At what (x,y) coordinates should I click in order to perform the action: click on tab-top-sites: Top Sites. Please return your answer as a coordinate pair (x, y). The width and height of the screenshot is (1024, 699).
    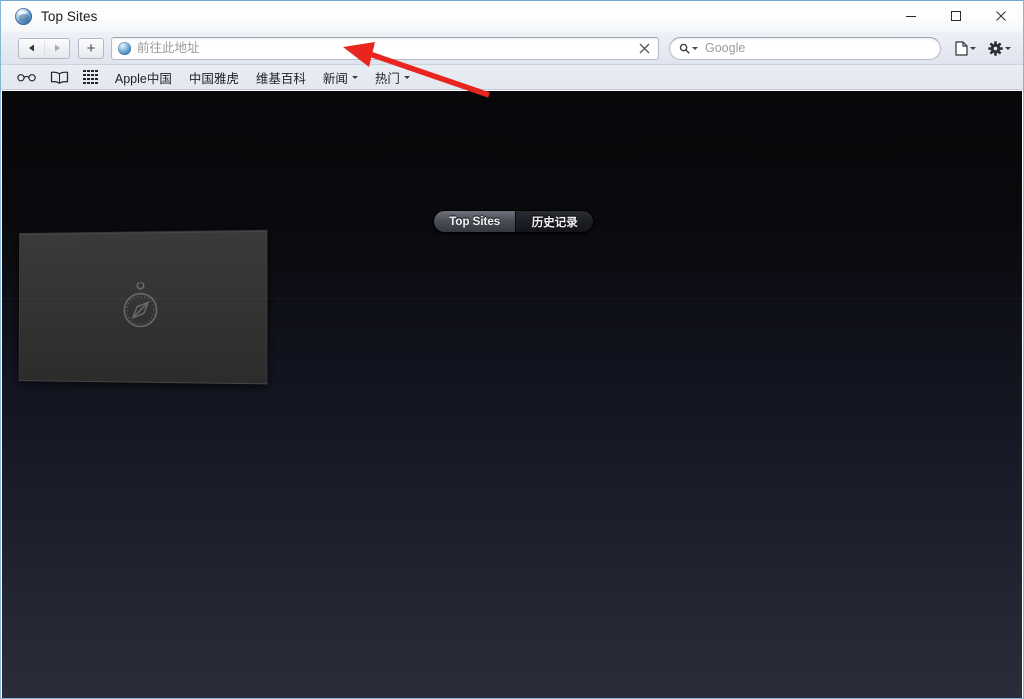
    Looking at the image, I should click on (475, 221).